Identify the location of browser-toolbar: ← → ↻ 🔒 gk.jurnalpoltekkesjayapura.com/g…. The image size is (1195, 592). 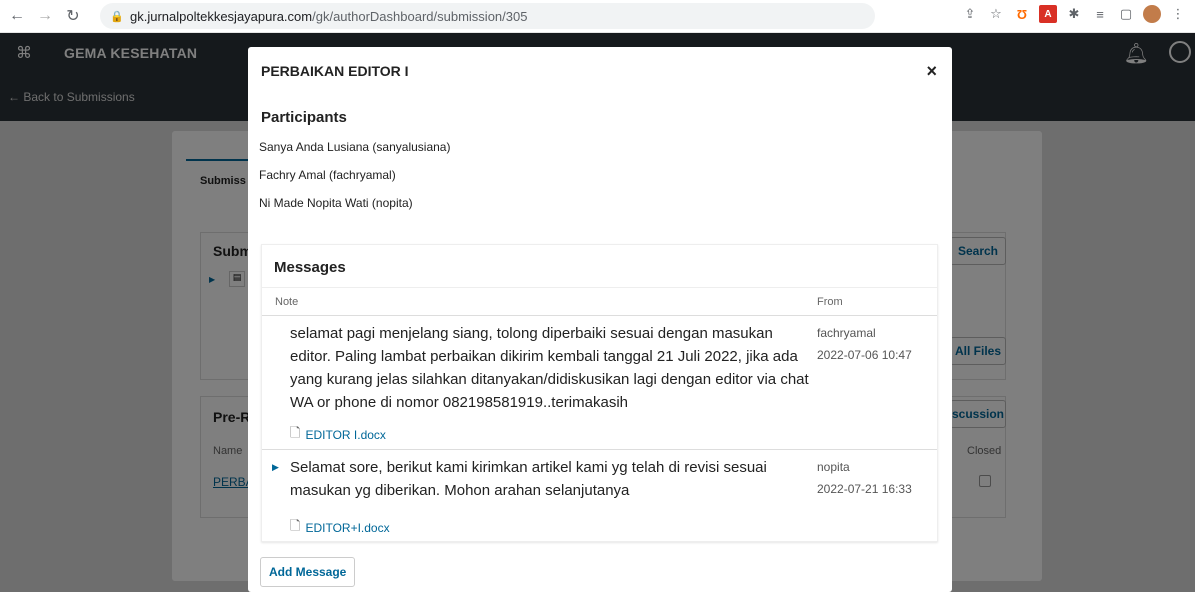
(597, 16).